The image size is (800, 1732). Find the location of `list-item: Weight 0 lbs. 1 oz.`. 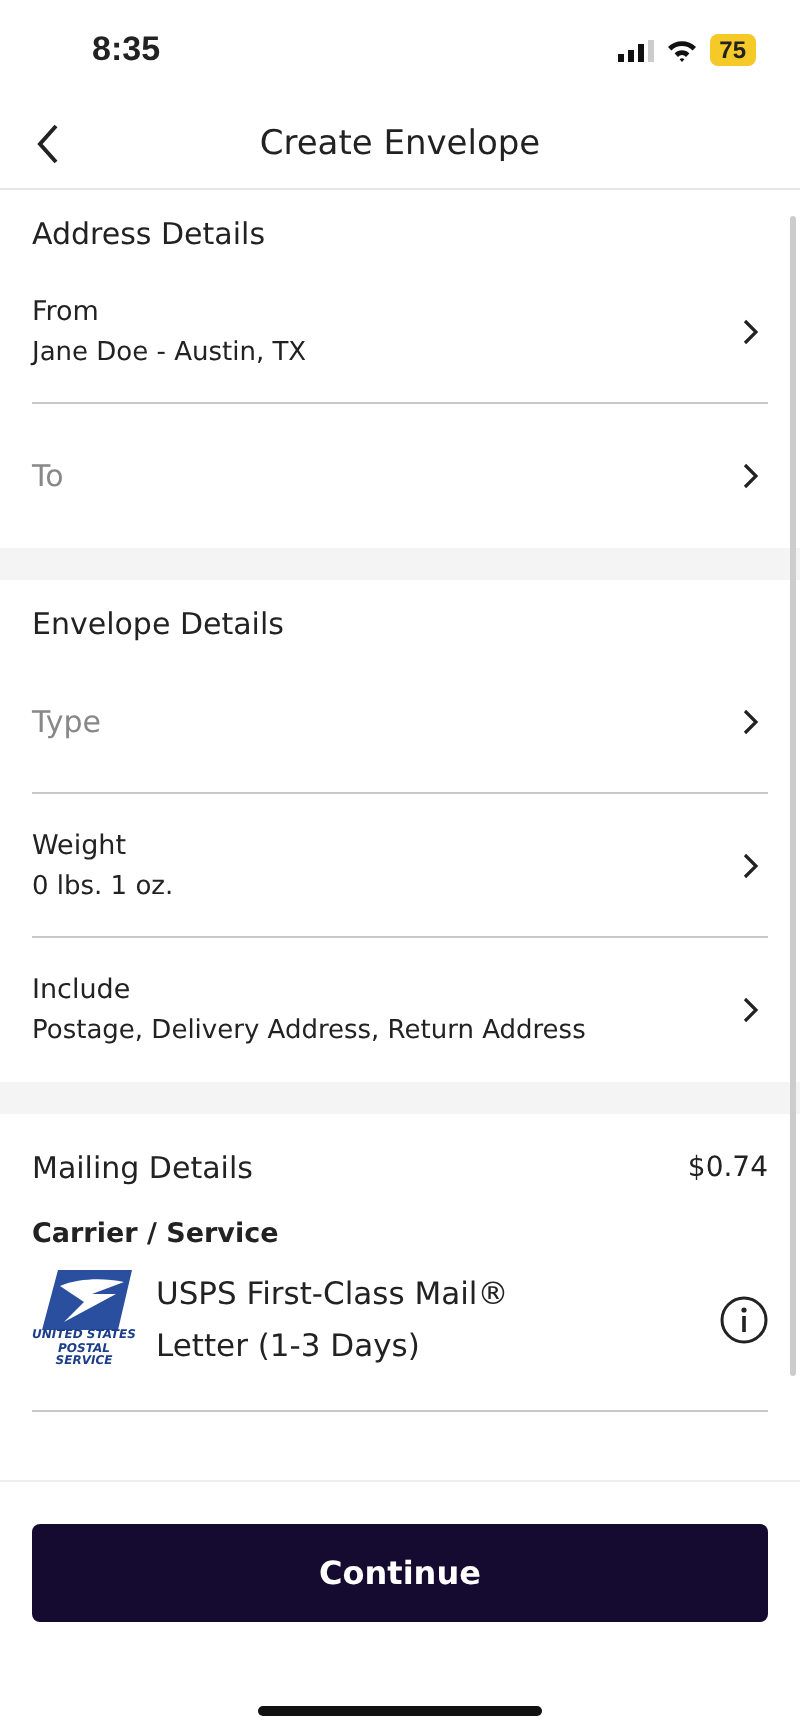

list-item: Weight 0 lbs. 1 oz. is located at coordinates (400, 866).